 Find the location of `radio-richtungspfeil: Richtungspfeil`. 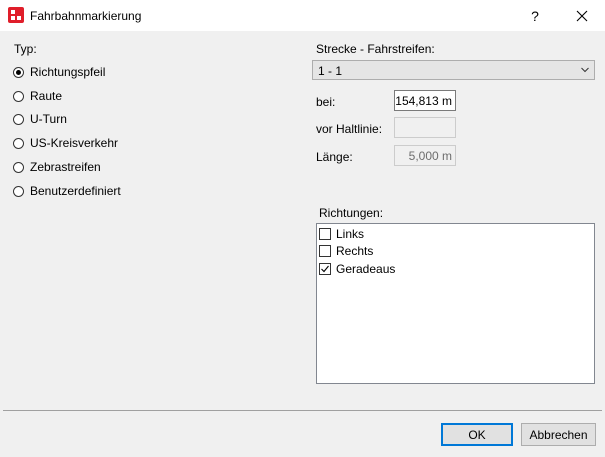

radio-richtungspfeil: Richtungspfeil is located at coordinates (59, 72).